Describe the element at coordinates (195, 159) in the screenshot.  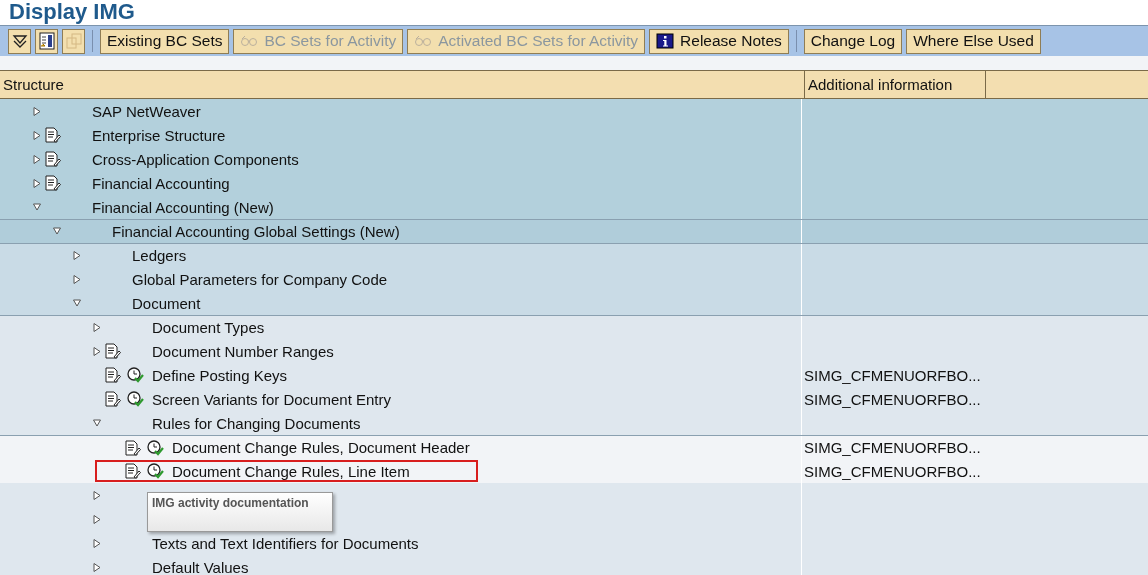
I see `tree-node: Cross-Application Components` at that location.